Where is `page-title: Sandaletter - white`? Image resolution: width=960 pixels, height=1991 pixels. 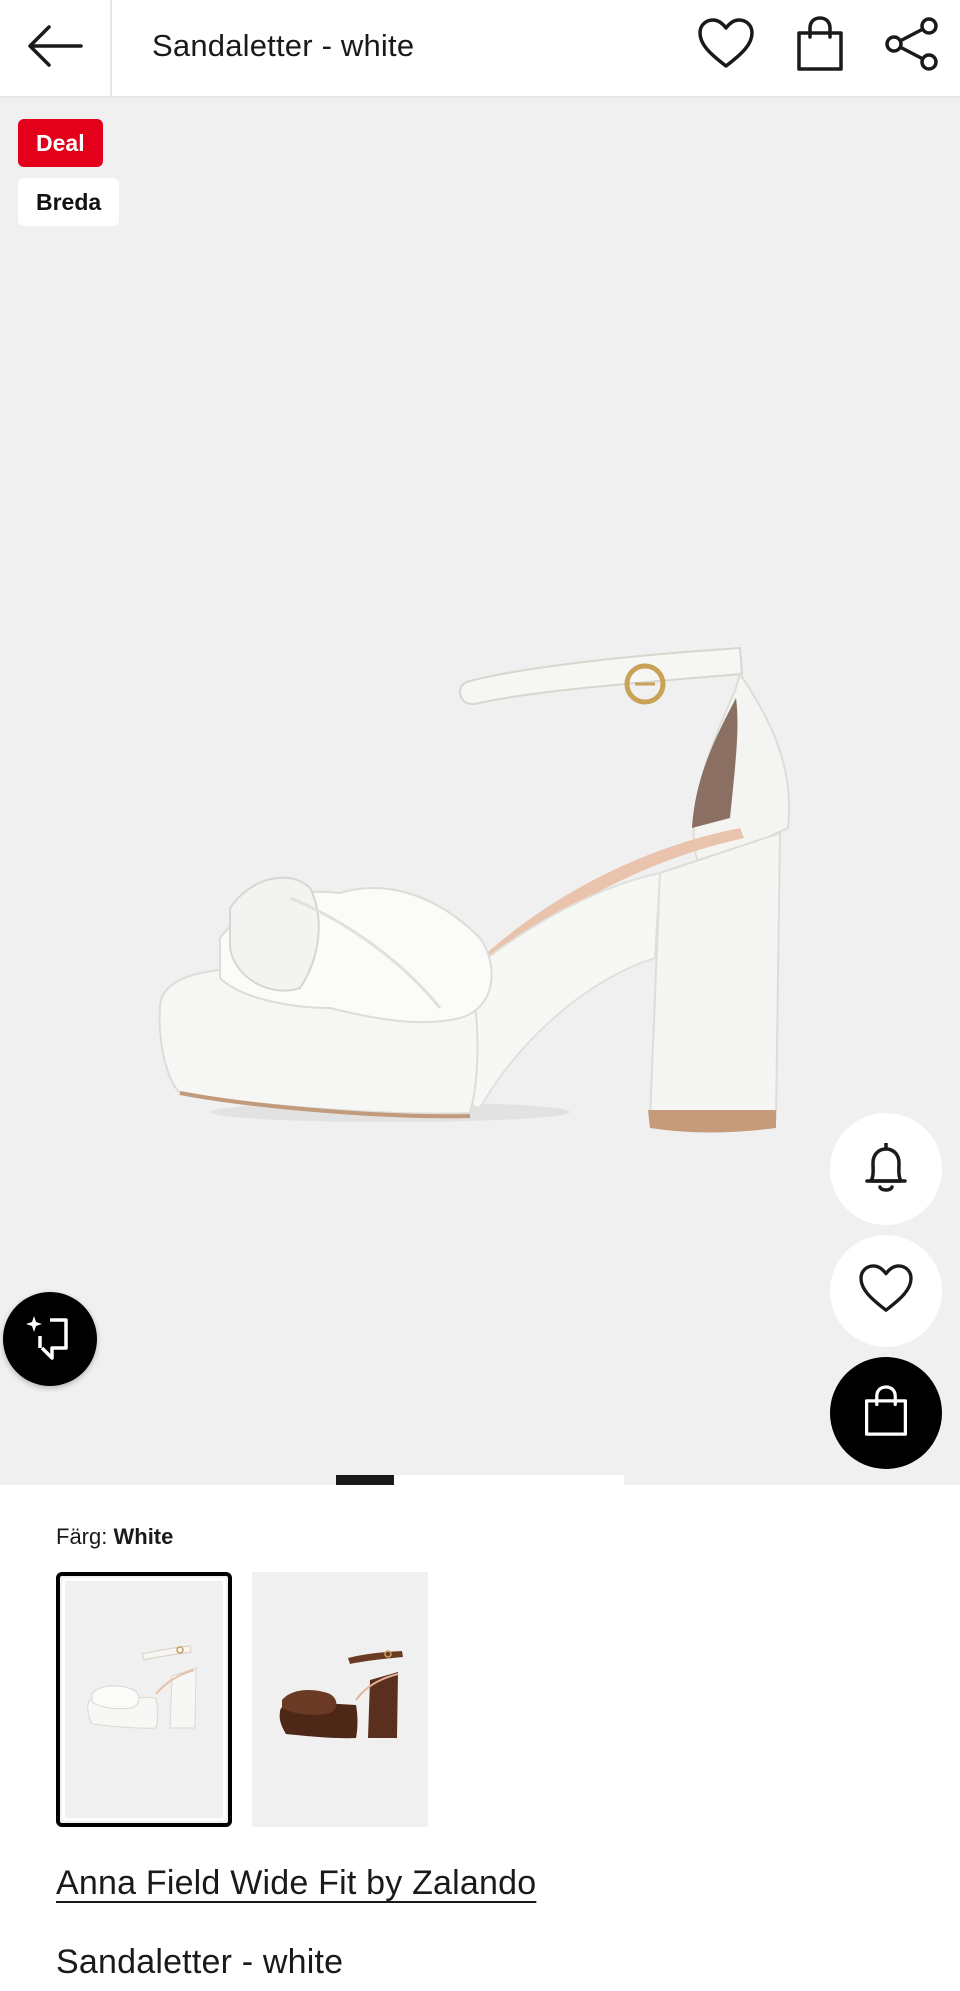
page-title: Sandaletter - white is located at coordinates (283, 45).